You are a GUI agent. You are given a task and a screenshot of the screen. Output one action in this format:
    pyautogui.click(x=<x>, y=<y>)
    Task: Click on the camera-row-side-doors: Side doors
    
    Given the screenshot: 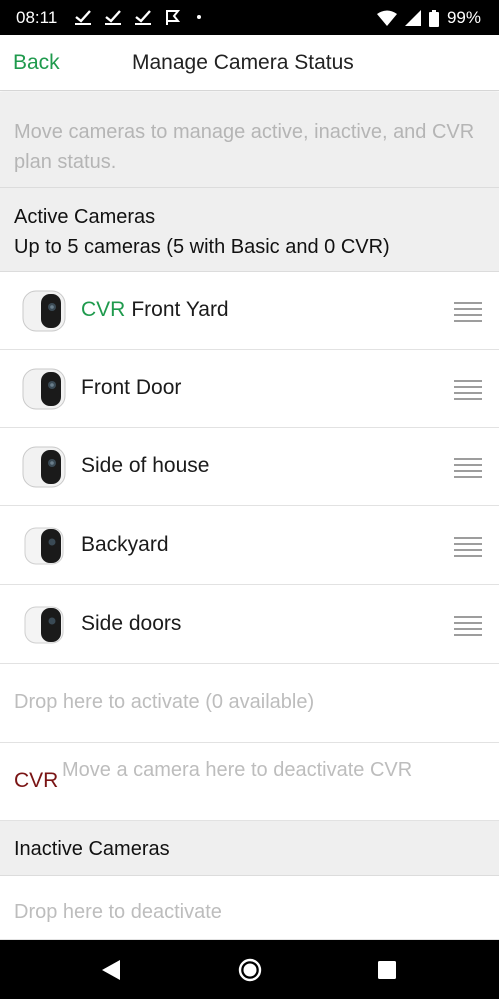 What is the action you would take?
    pyautogui.click(x=249, y=625)
    